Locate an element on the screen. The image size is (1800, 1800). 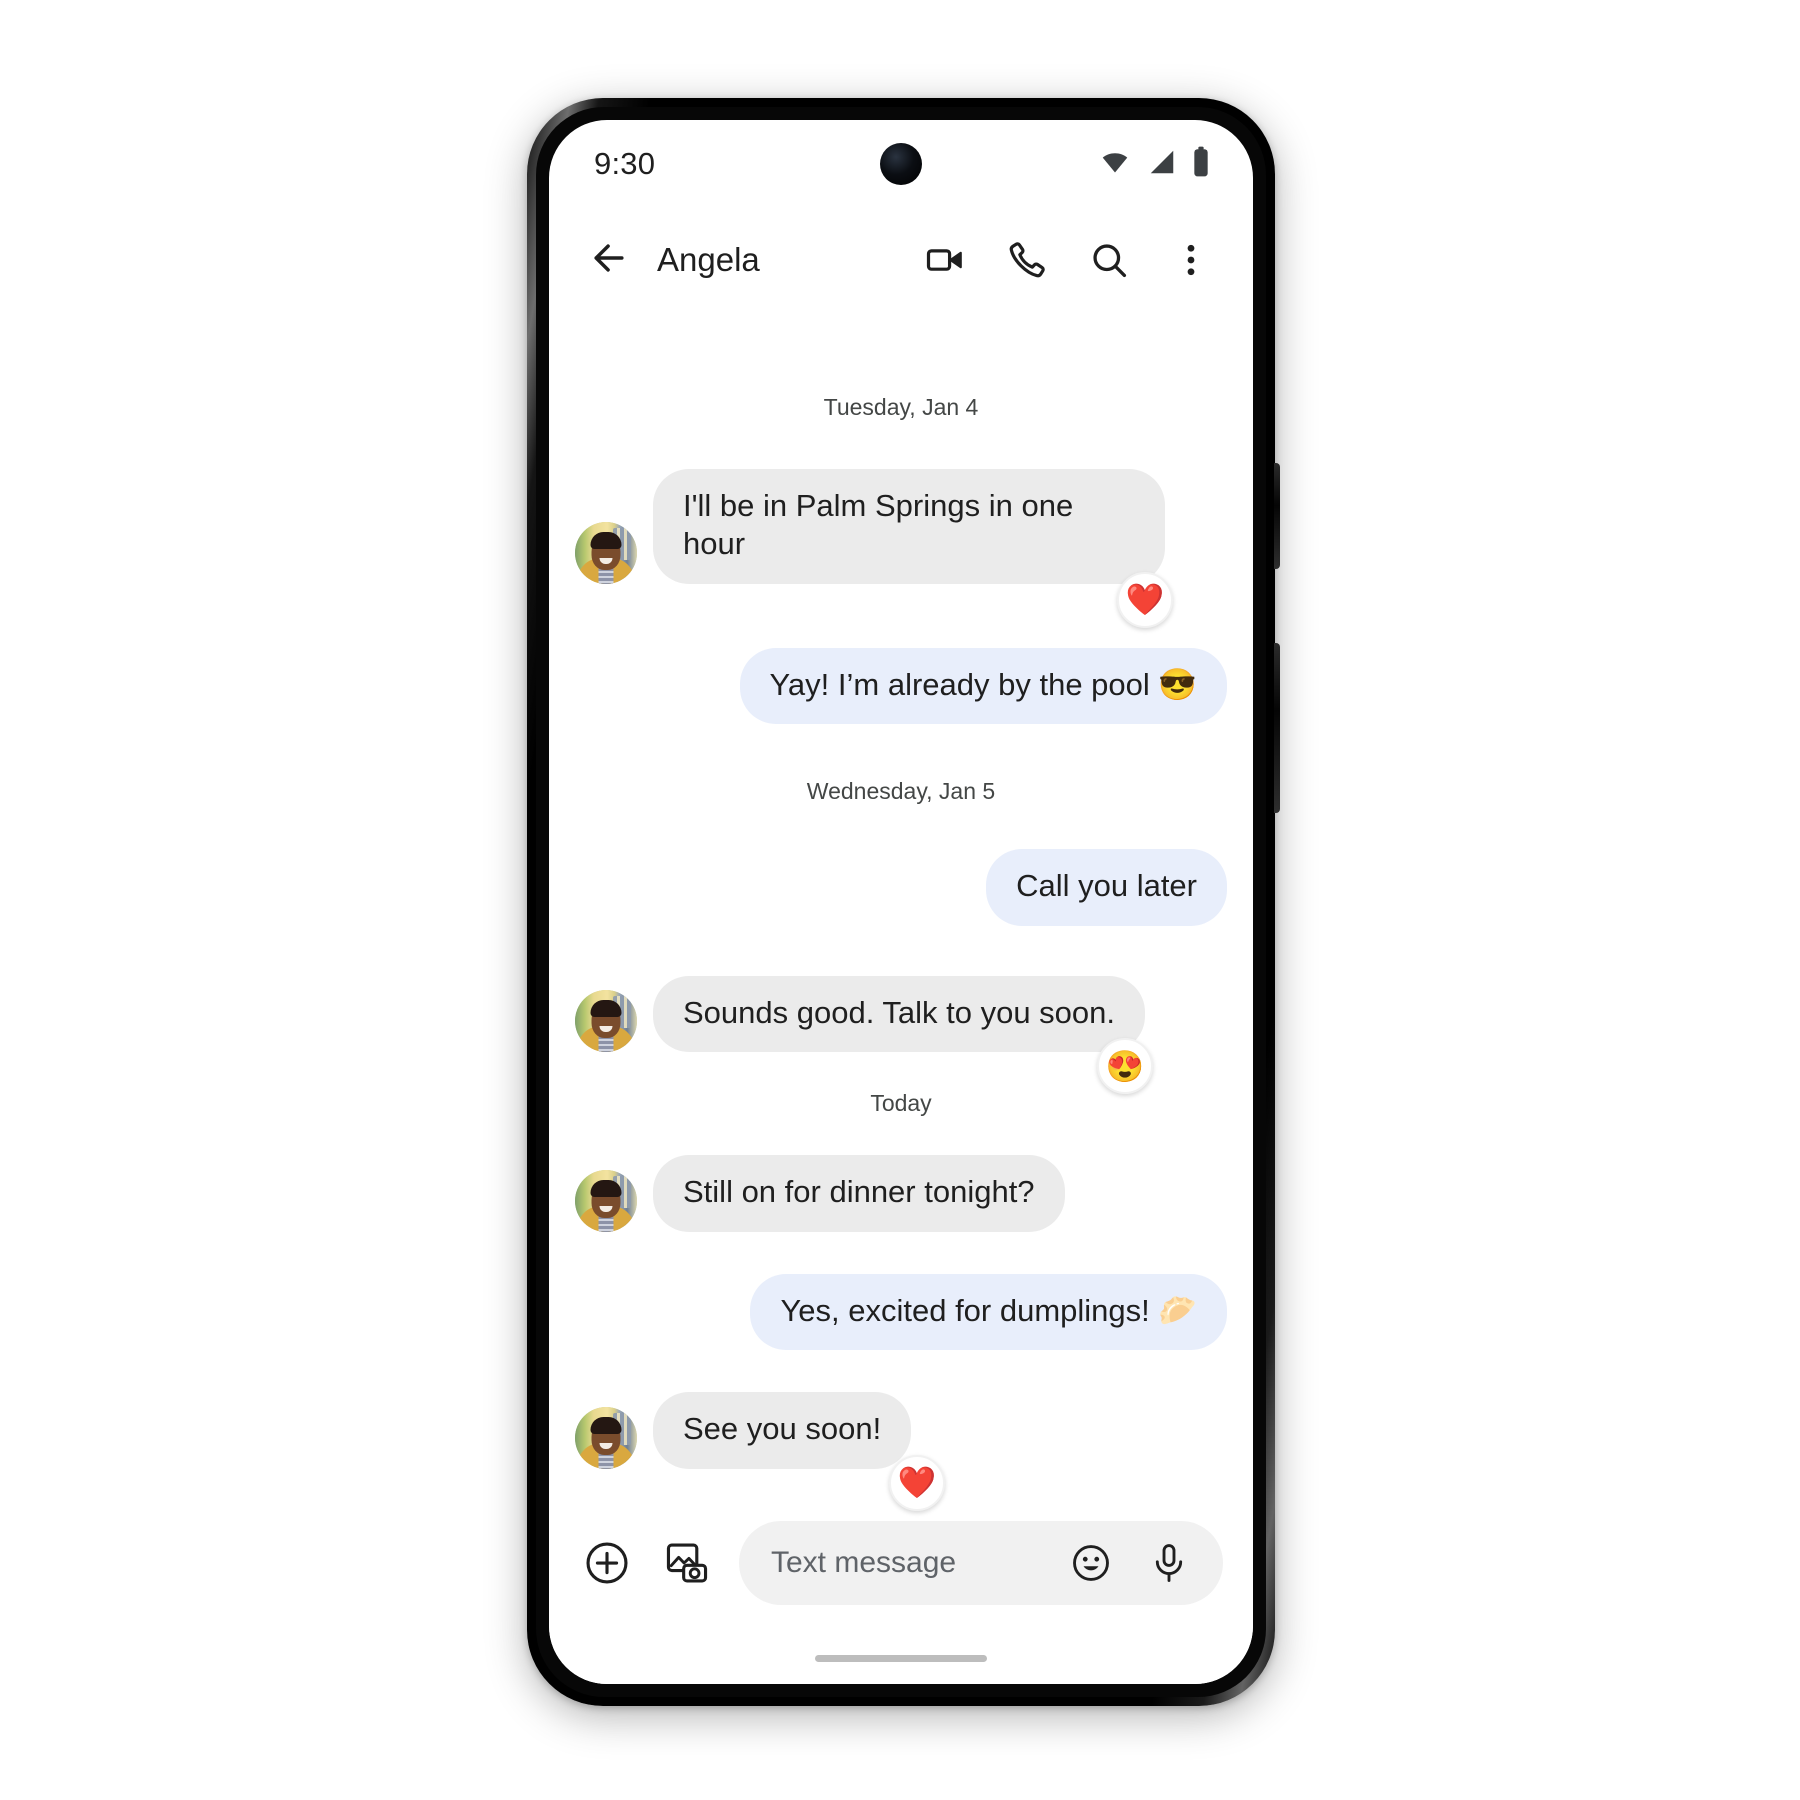
search-button is located at coordinates (1109, 260).